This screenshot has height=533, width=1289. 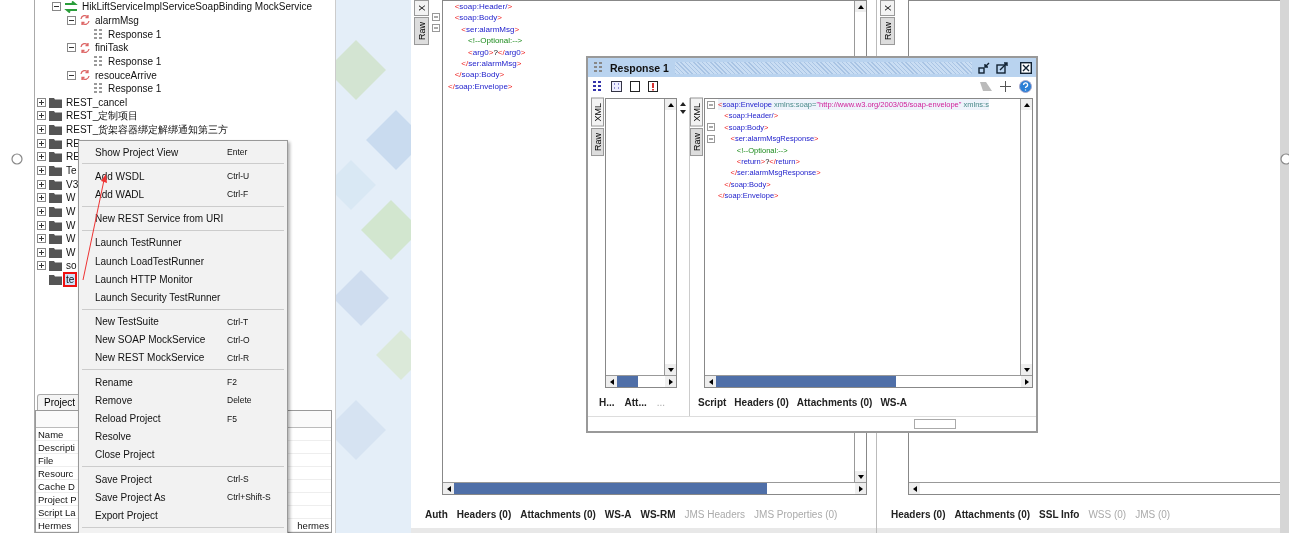 I want to click on menu-item: Launch Security TestRunner, so click(x=183, y=297).